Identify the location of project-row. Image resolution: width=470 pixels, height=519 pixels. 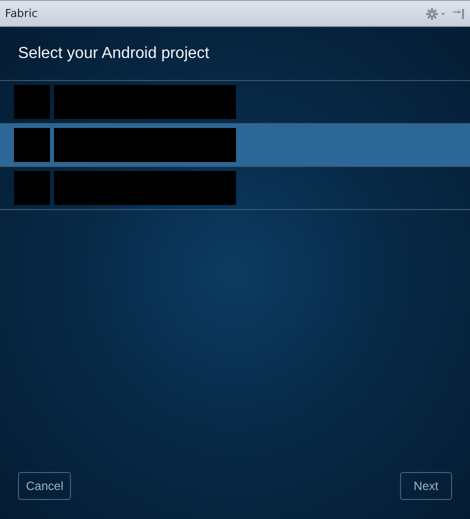
(235, 145).